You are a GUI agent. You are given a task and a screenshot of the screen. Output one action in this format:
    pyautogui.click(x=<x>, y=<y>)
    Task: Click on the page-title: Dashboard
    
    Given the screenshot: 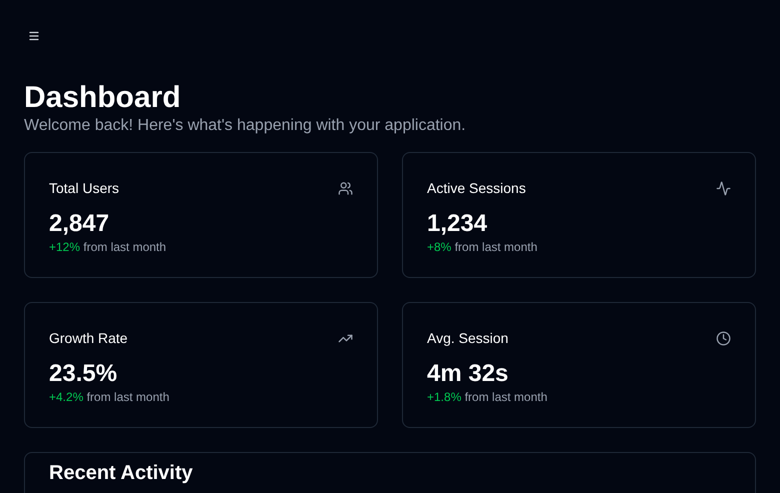 What is the action you would take?
    pyautogui.click(x=103, y=98)
    